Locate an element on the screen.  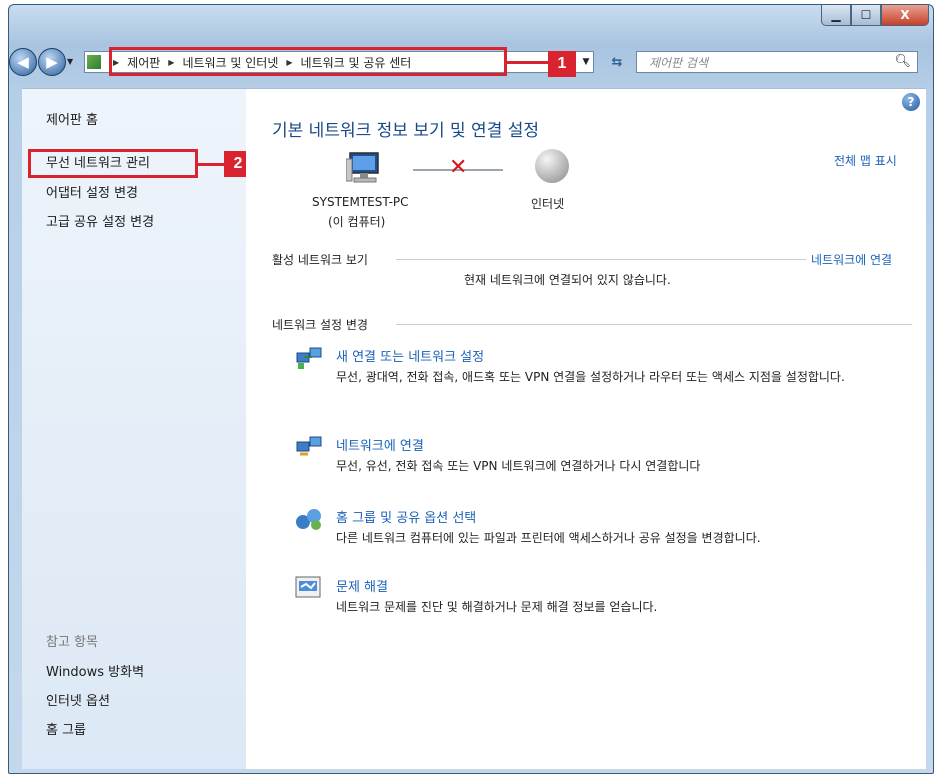
forward-button: ▶ is located at coordinates (52, 62).